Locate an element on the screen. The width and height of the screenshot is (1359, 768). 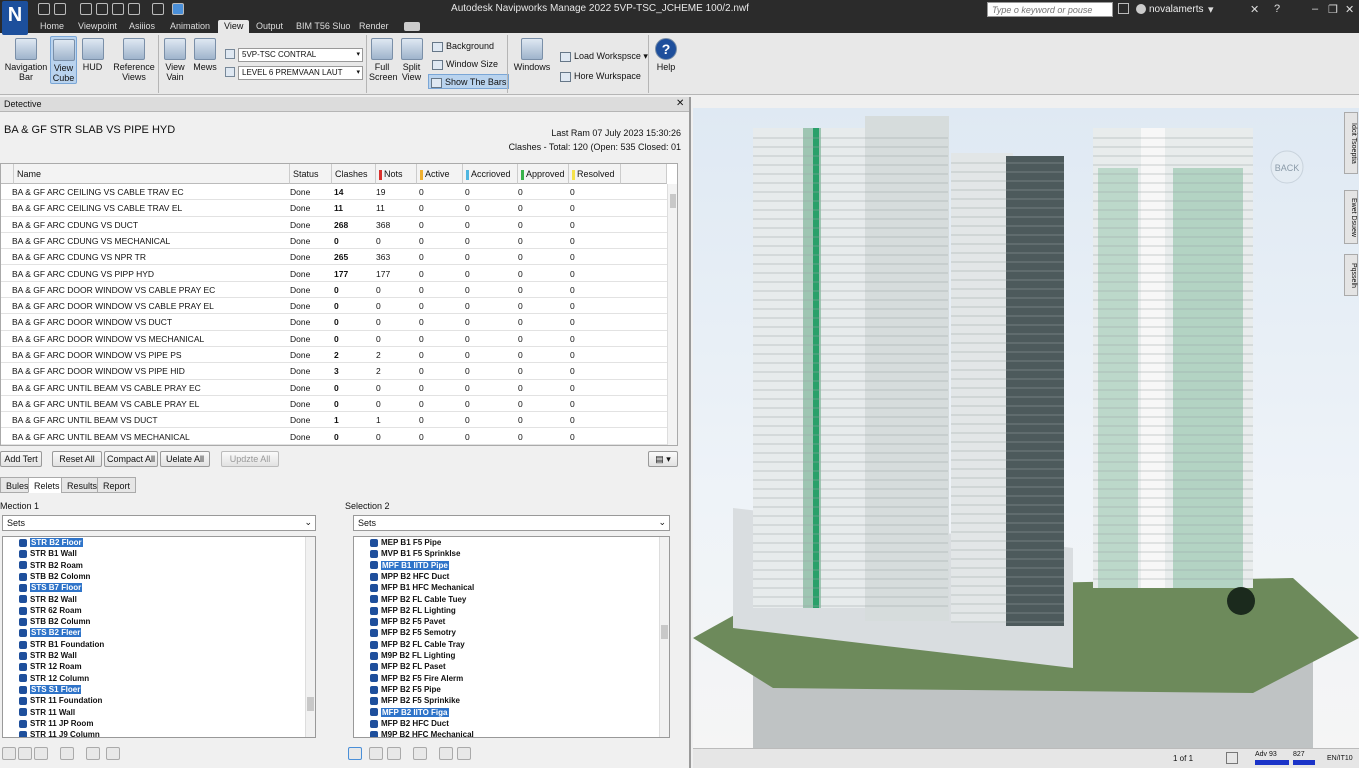
reference-views-button: Reference Views is located at coordinates (134, 59).